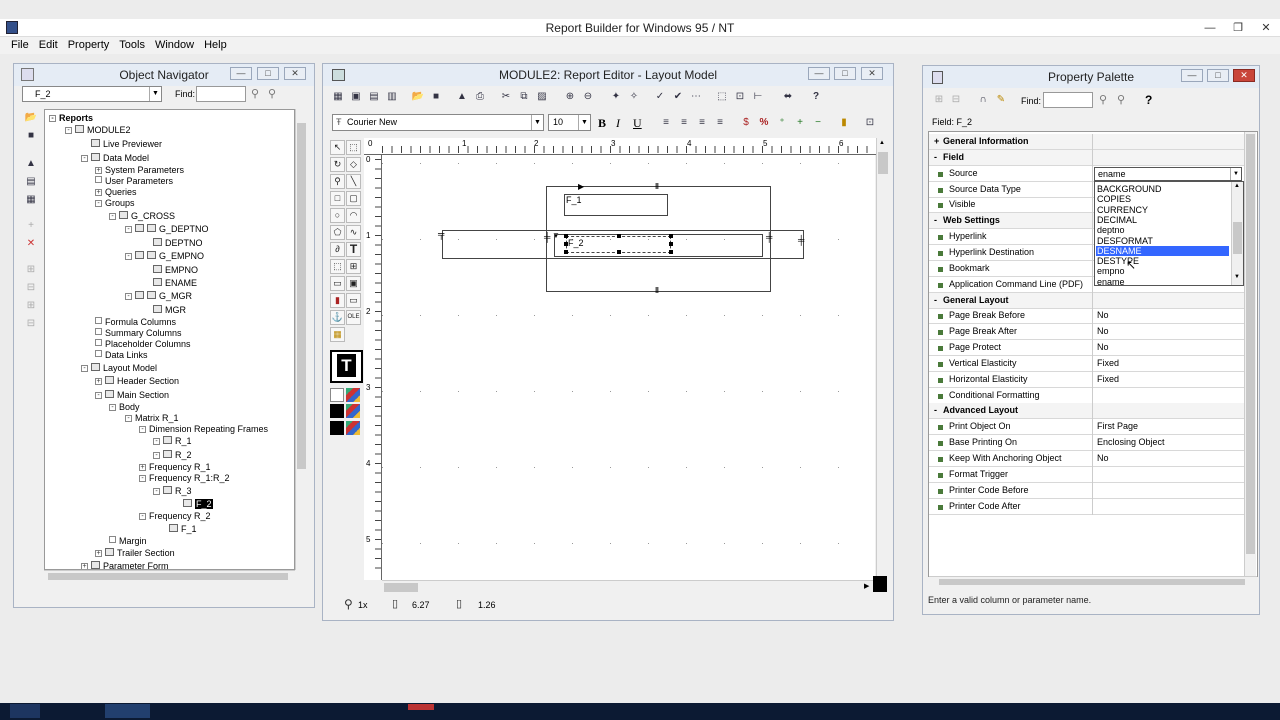 This screenshot has height=720, width=1280. What do you see at coordinates (1086, 443) in the screenshot?
I see `property-row: Base Printing On Enclosing Object` at bounding box center [1086, 443].